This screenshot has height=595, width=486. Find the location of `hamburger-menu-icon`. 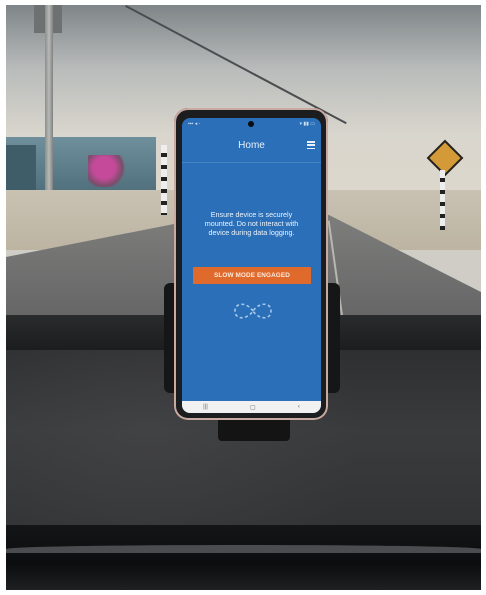

hamburger-menu-icon is located at coordinates (311, 145).